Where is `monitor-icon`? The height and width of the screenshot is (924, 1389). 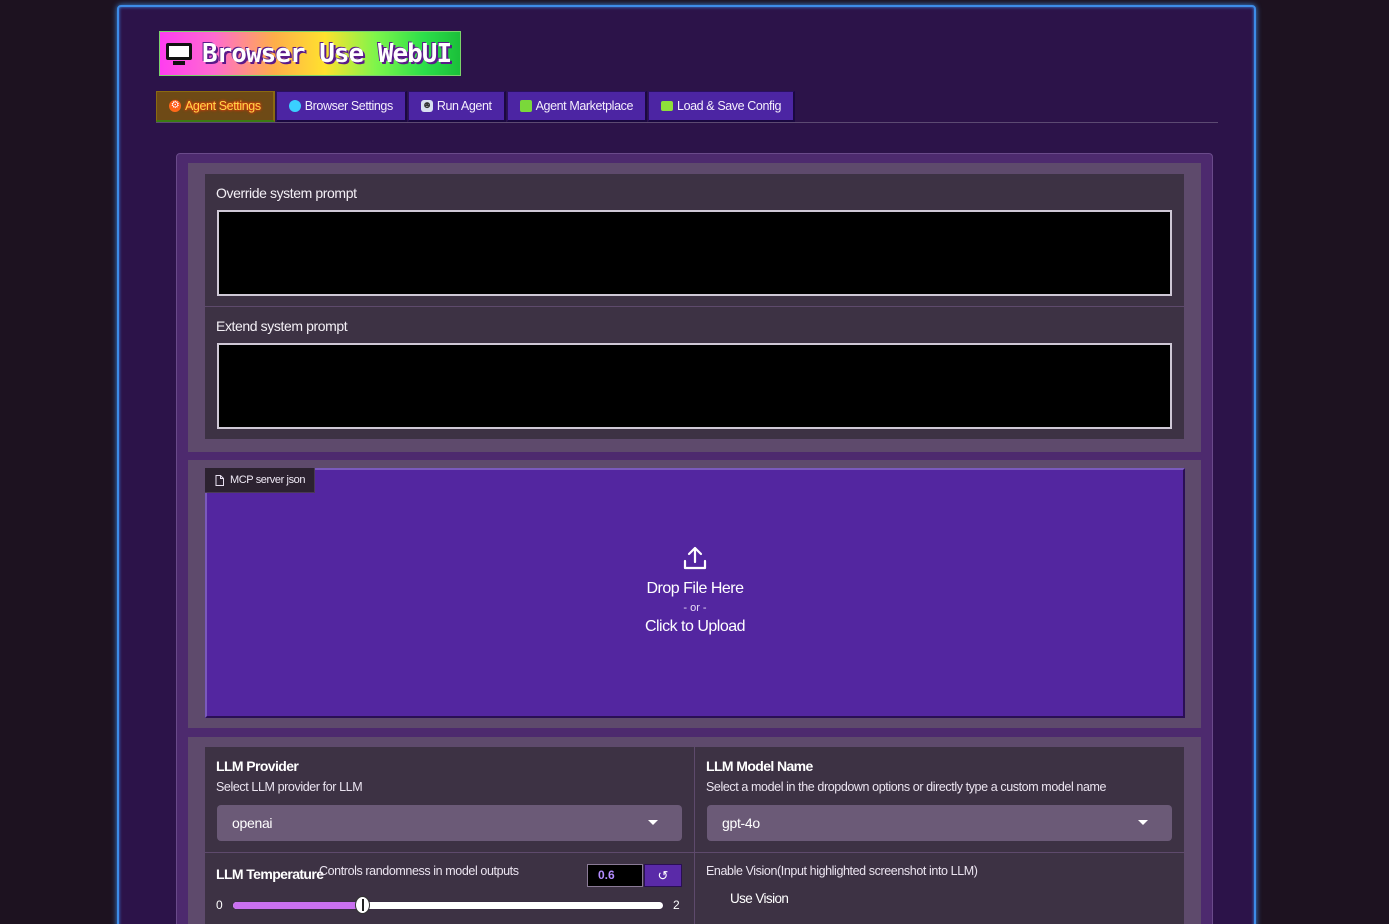 monitor-icon is located at coordinates (179, 54).